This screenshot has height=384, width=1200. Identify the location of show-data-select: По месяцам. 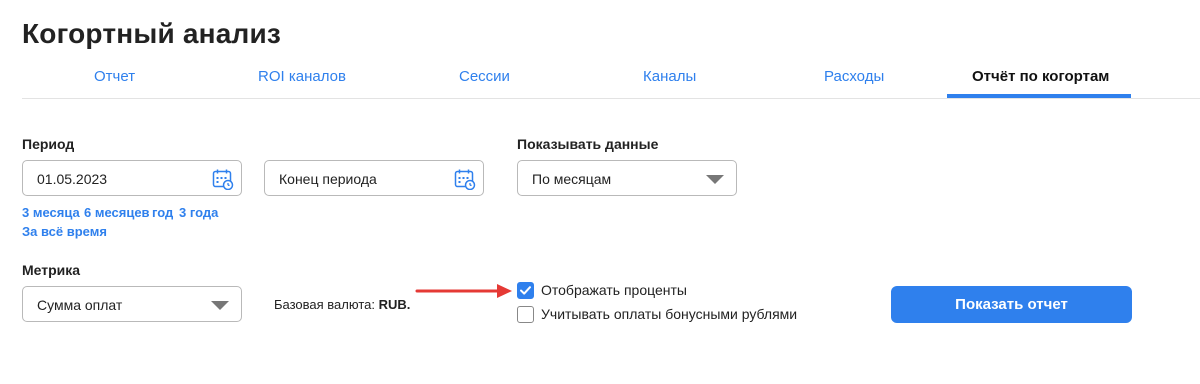
(627, 178).